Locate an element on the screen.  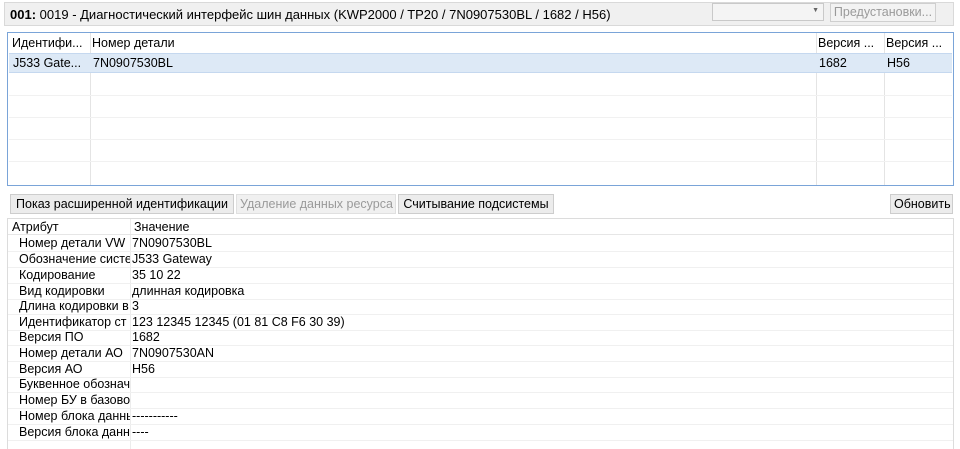
attribute-name: Номер блока данных is located at coordinates (74, 416).